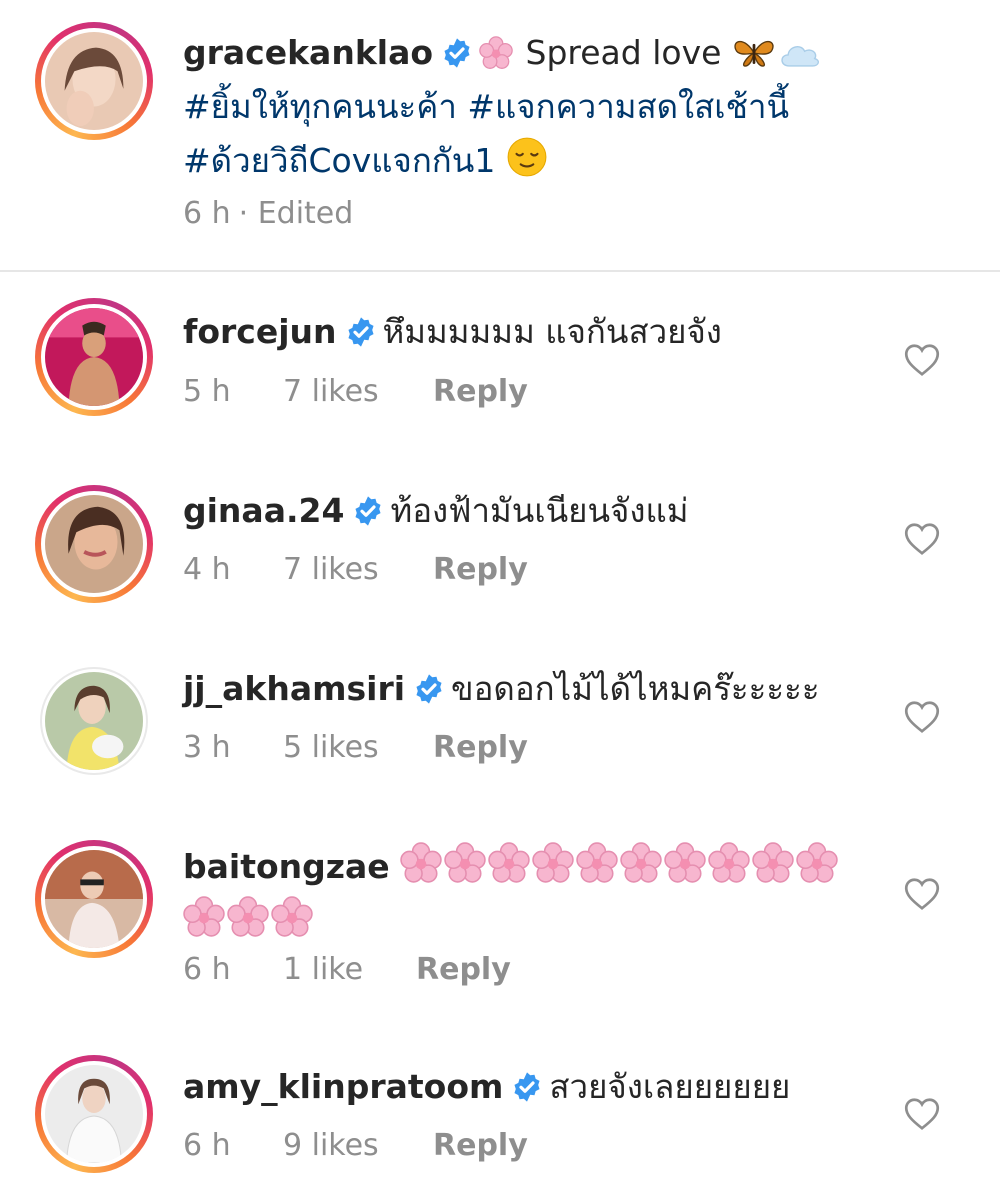  I want to click on comment-meta: 4 h 7 likes Reply, so click(355, 569).